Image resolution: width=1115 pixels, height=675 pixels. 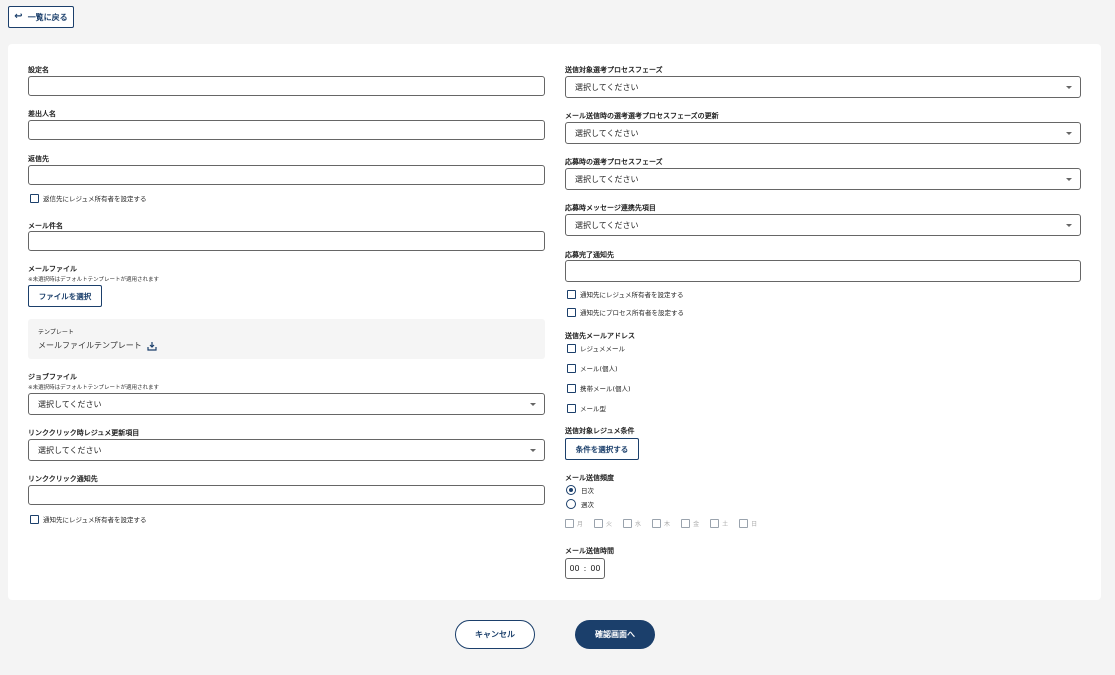 What do you see at coordinates (600, 431) in the screenshot?
I see `condition-label: 送信対象レジュメ条件` at bounding box center [600, 431].